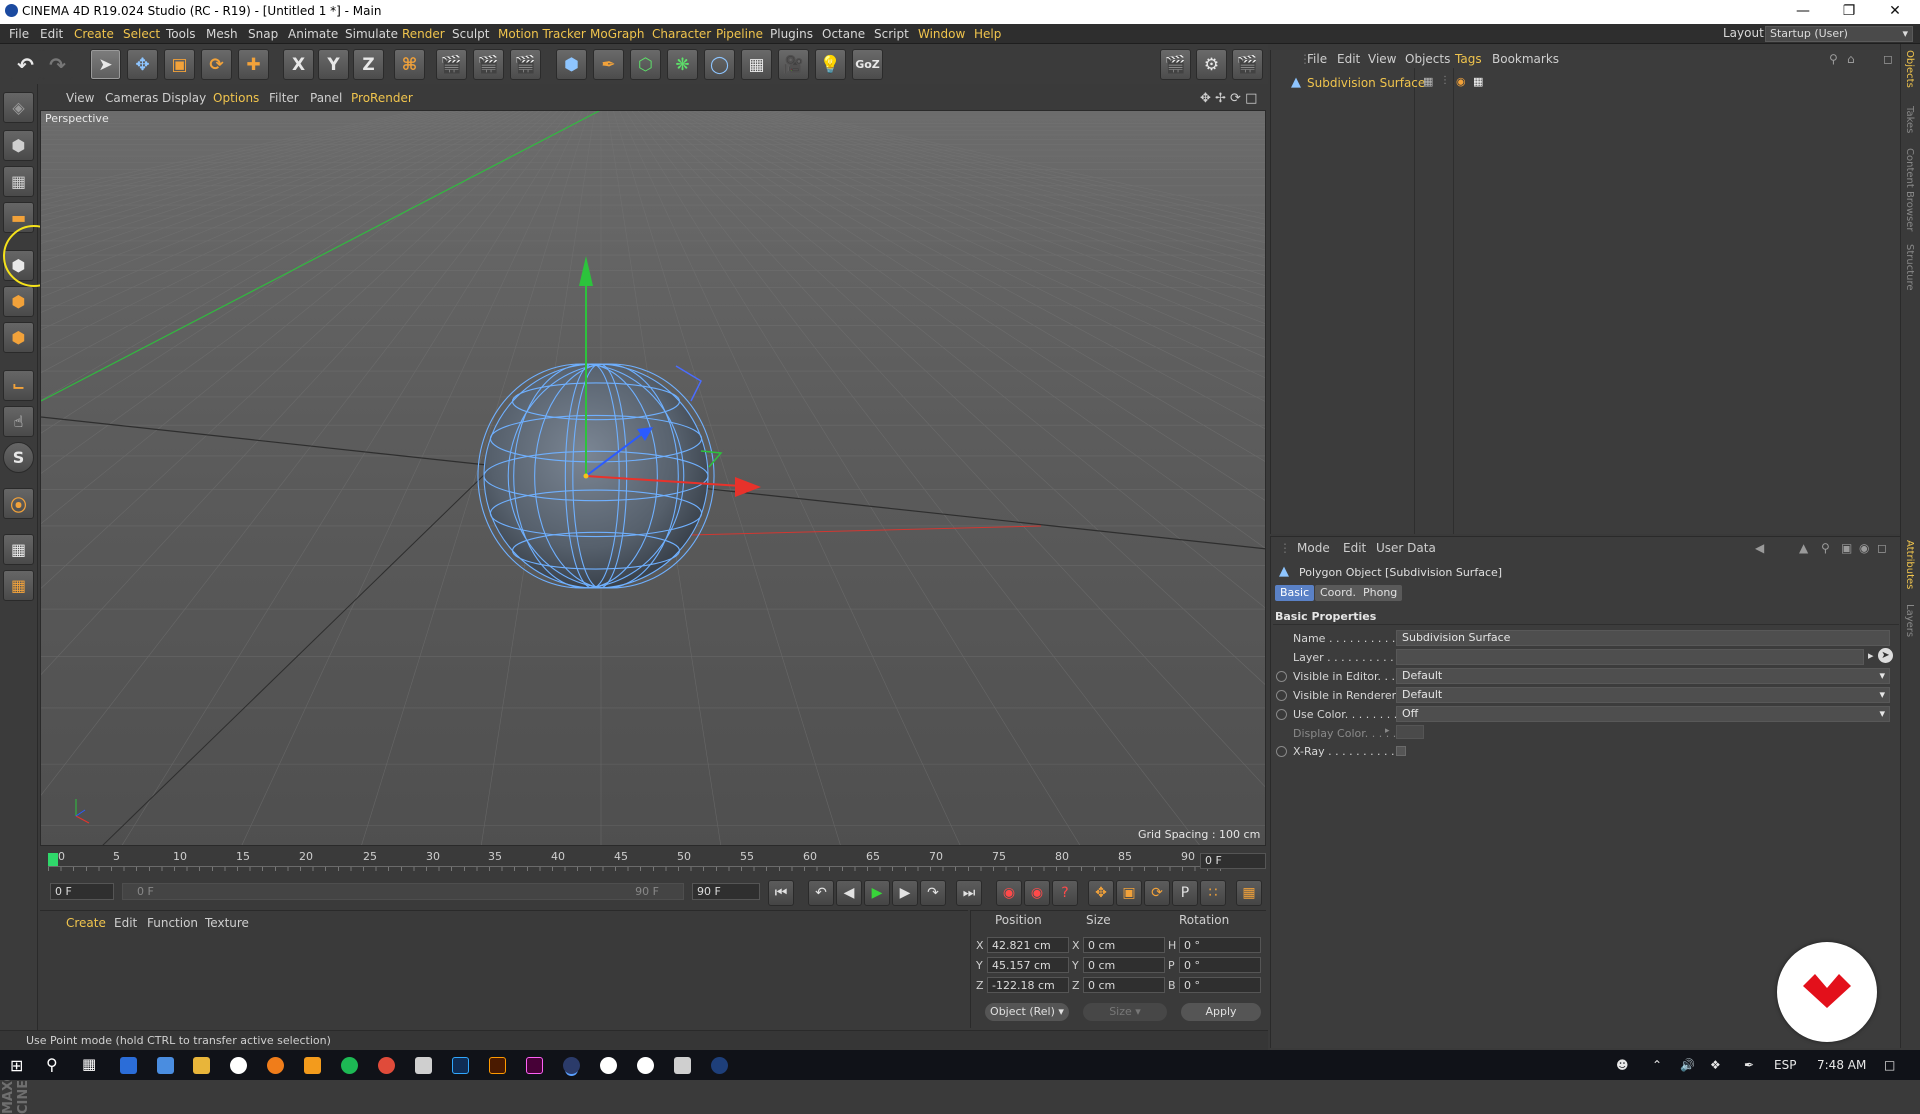 The height and width of the screenshot is (1114, 1920). I want to click on illustrator-icon, so click(497, 1065).